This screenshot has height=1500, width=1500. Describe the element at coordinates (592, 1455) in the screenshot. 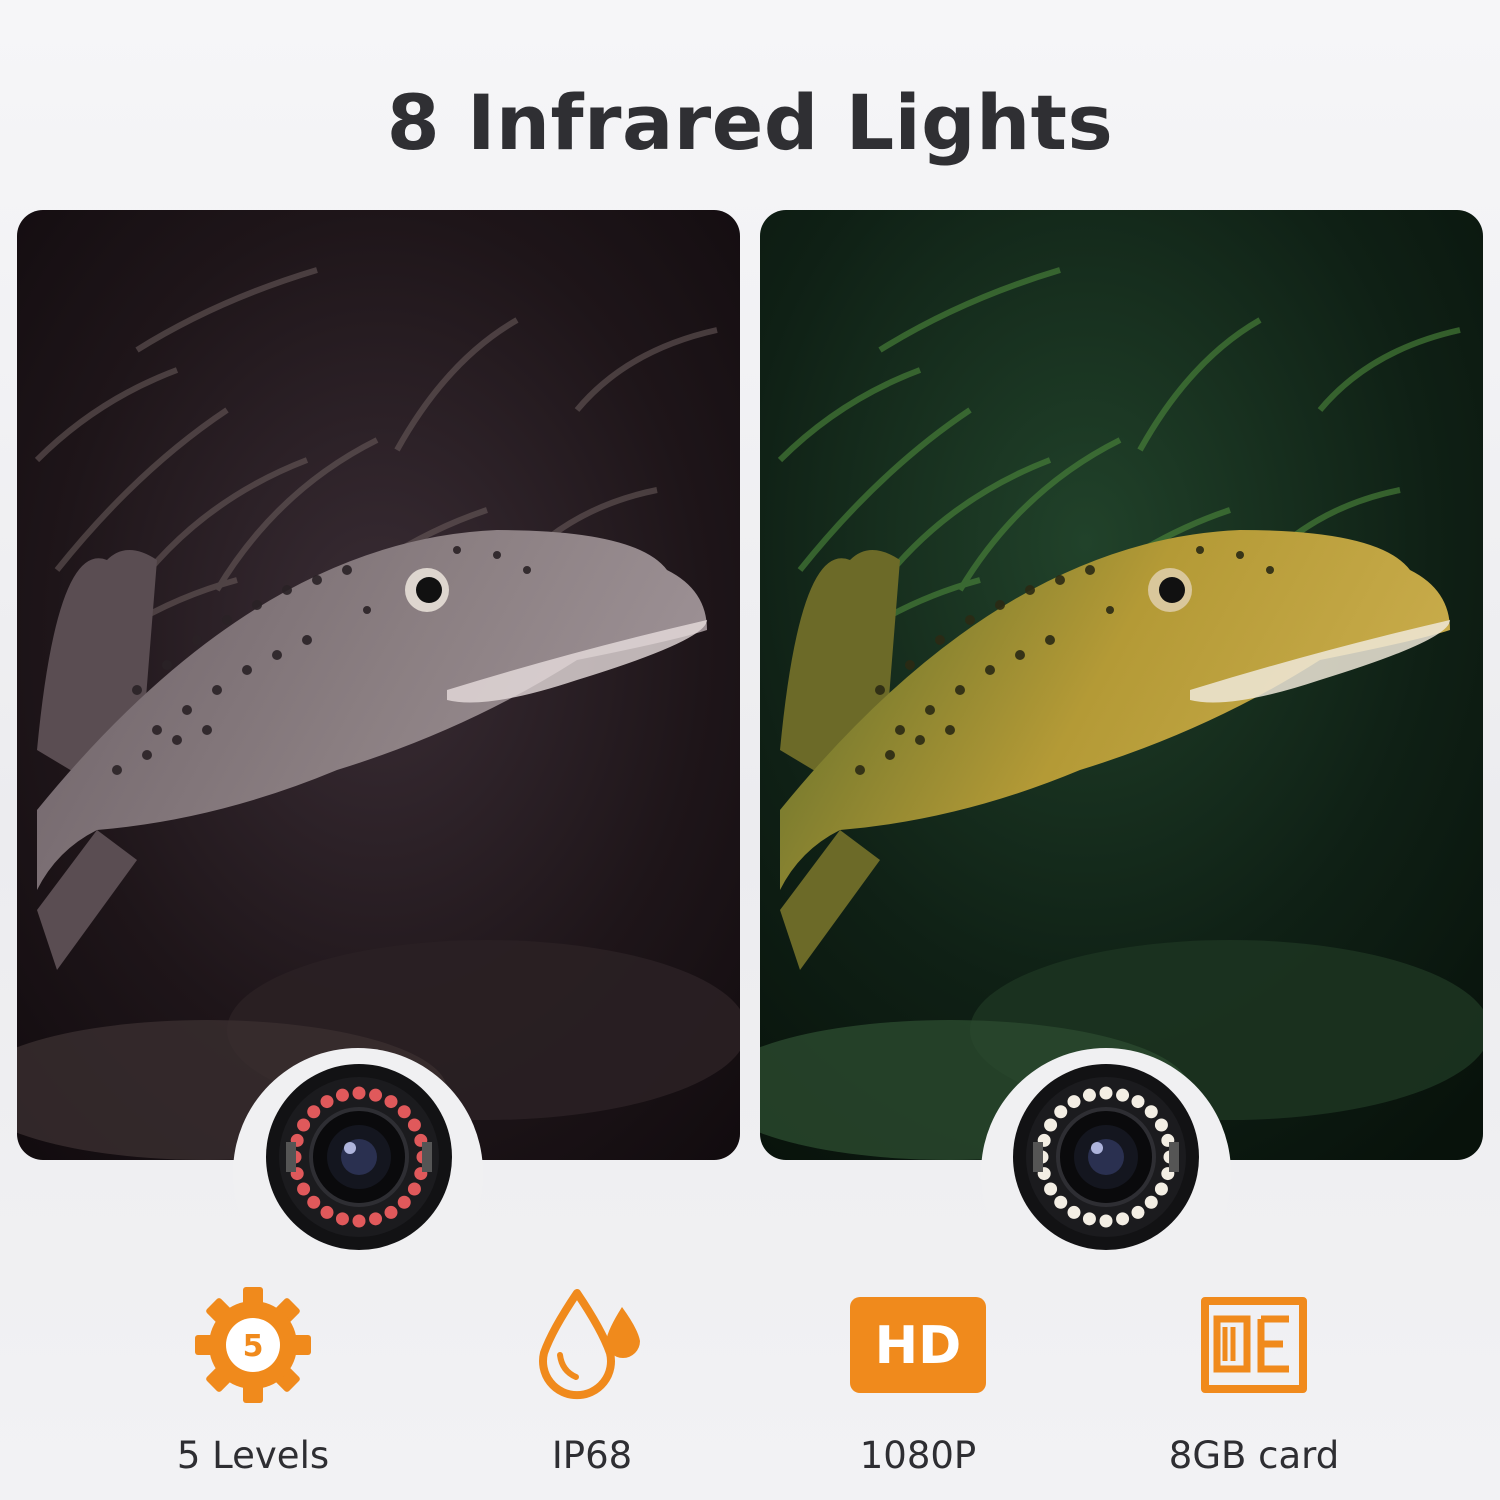

I see `feature-label: IP68` at that location.